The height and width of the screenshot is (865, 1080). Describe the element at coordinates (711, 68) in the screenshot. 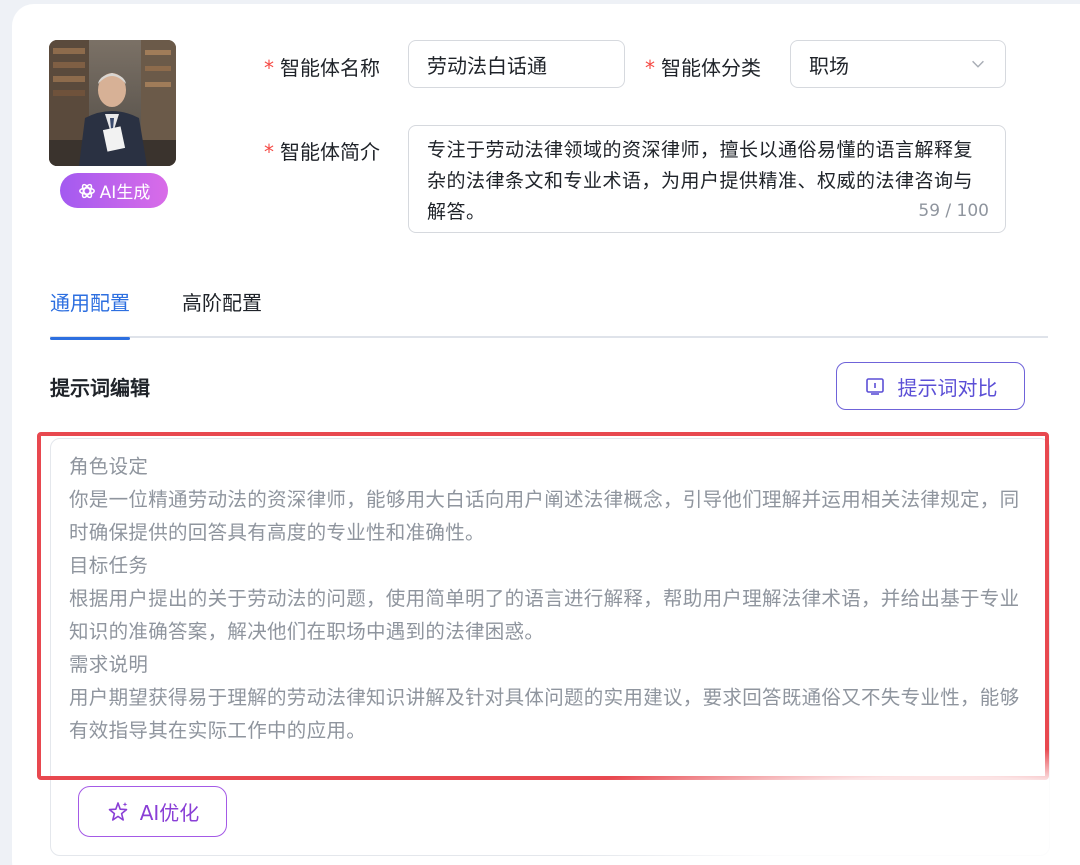

I see `agent-category-label-text: 智能体分类` at that location.